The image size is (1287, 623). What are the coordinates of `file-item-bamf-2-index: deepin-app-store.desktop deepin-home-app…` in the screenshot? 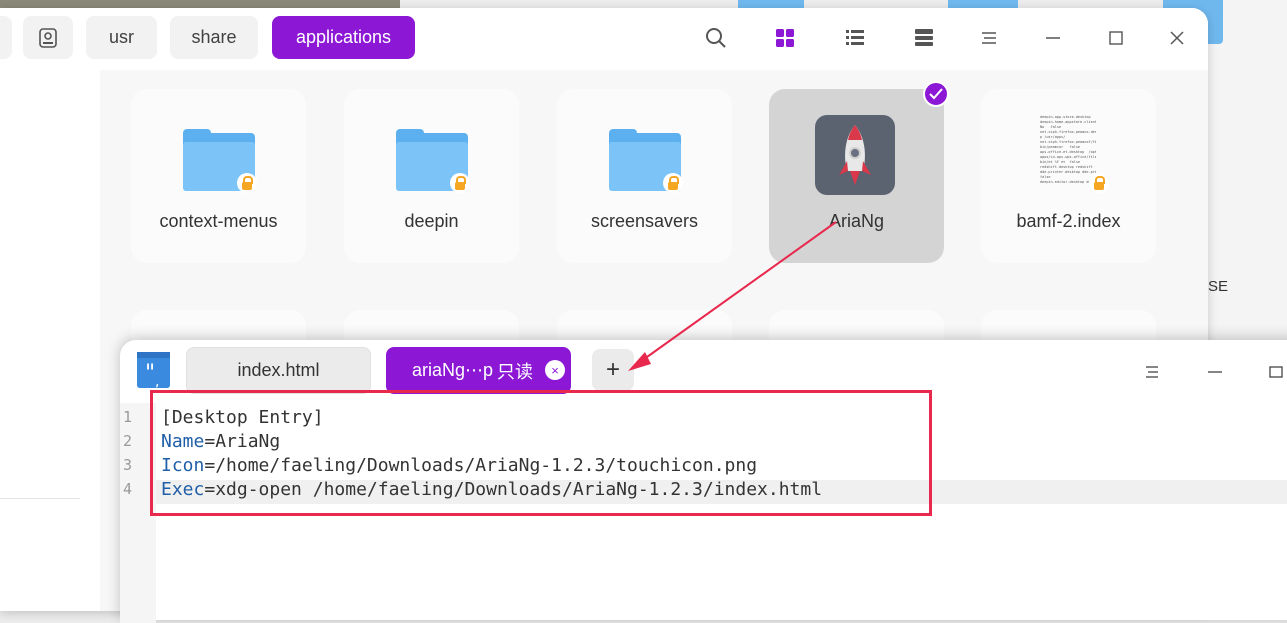 It's located at (1068, 176).